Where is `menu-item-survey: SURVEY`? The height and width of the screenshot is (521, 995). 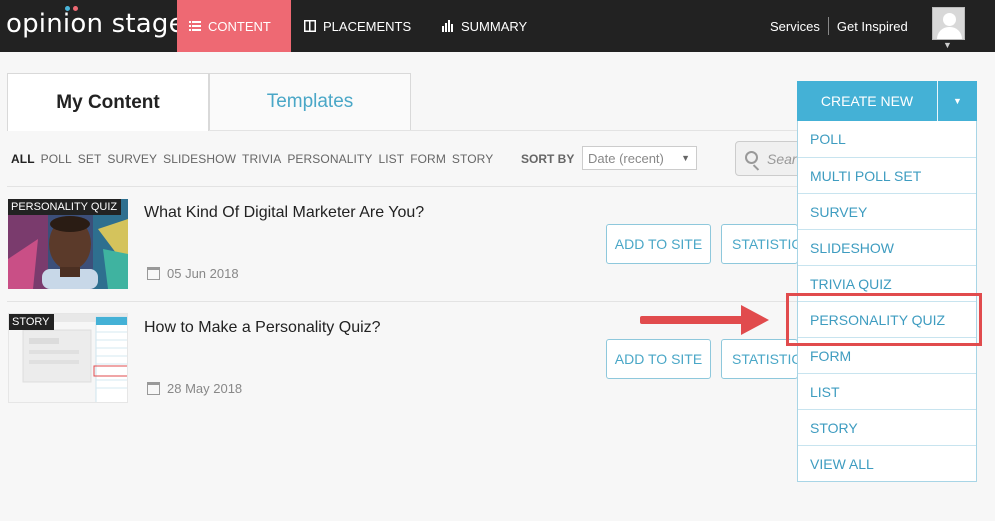 menu-item-survey: SURVEY is located at coordinates (887, 211).